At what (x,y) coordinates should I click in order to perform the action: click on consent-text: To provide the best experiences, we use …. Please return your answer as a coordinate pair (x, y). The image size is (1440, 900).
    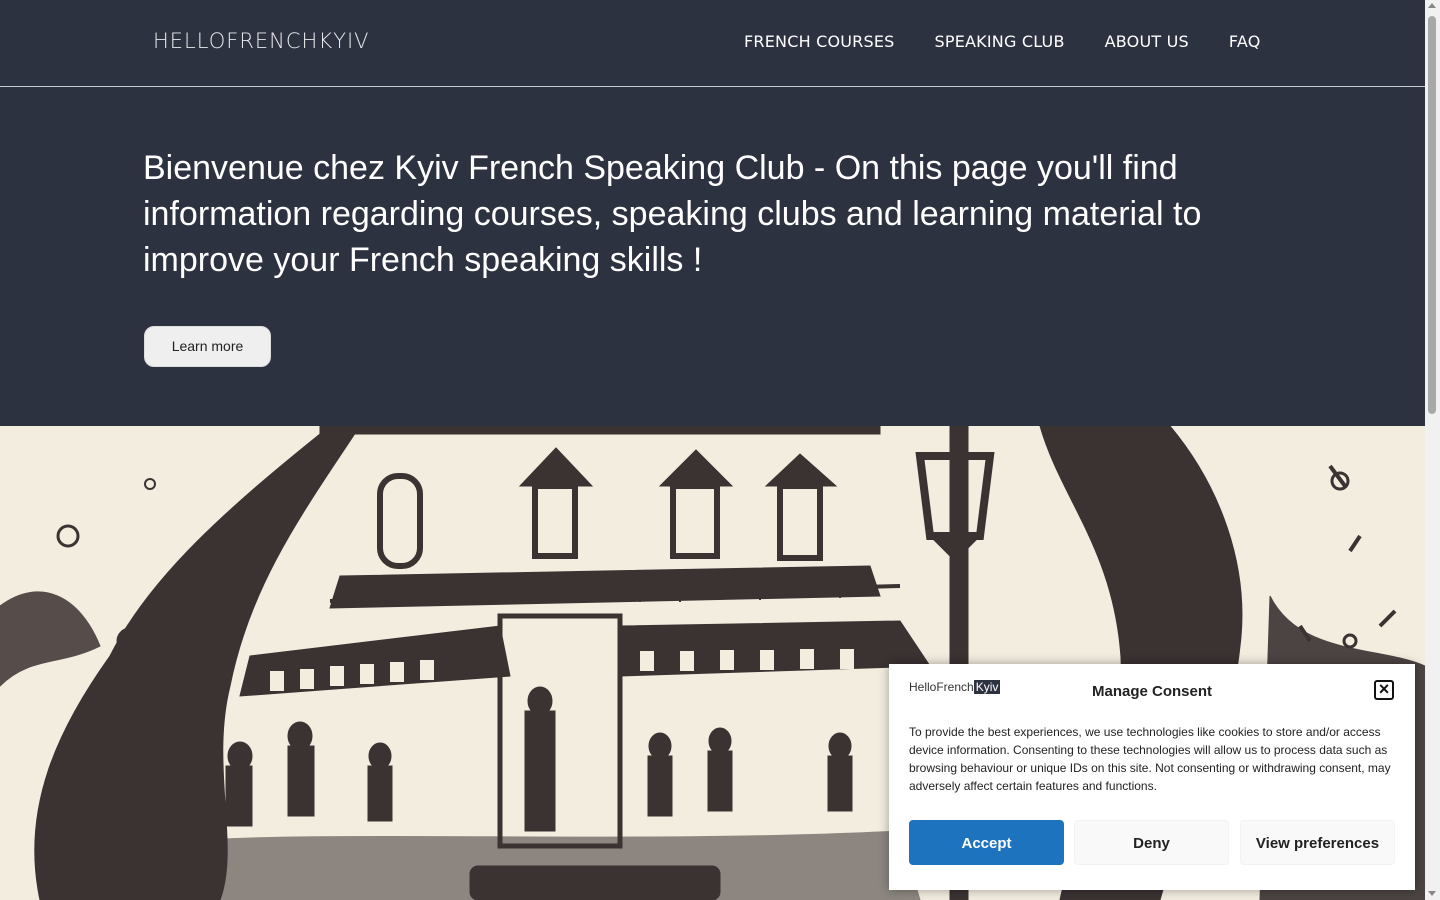
    Looking at the image, I should click on (1150, 759).